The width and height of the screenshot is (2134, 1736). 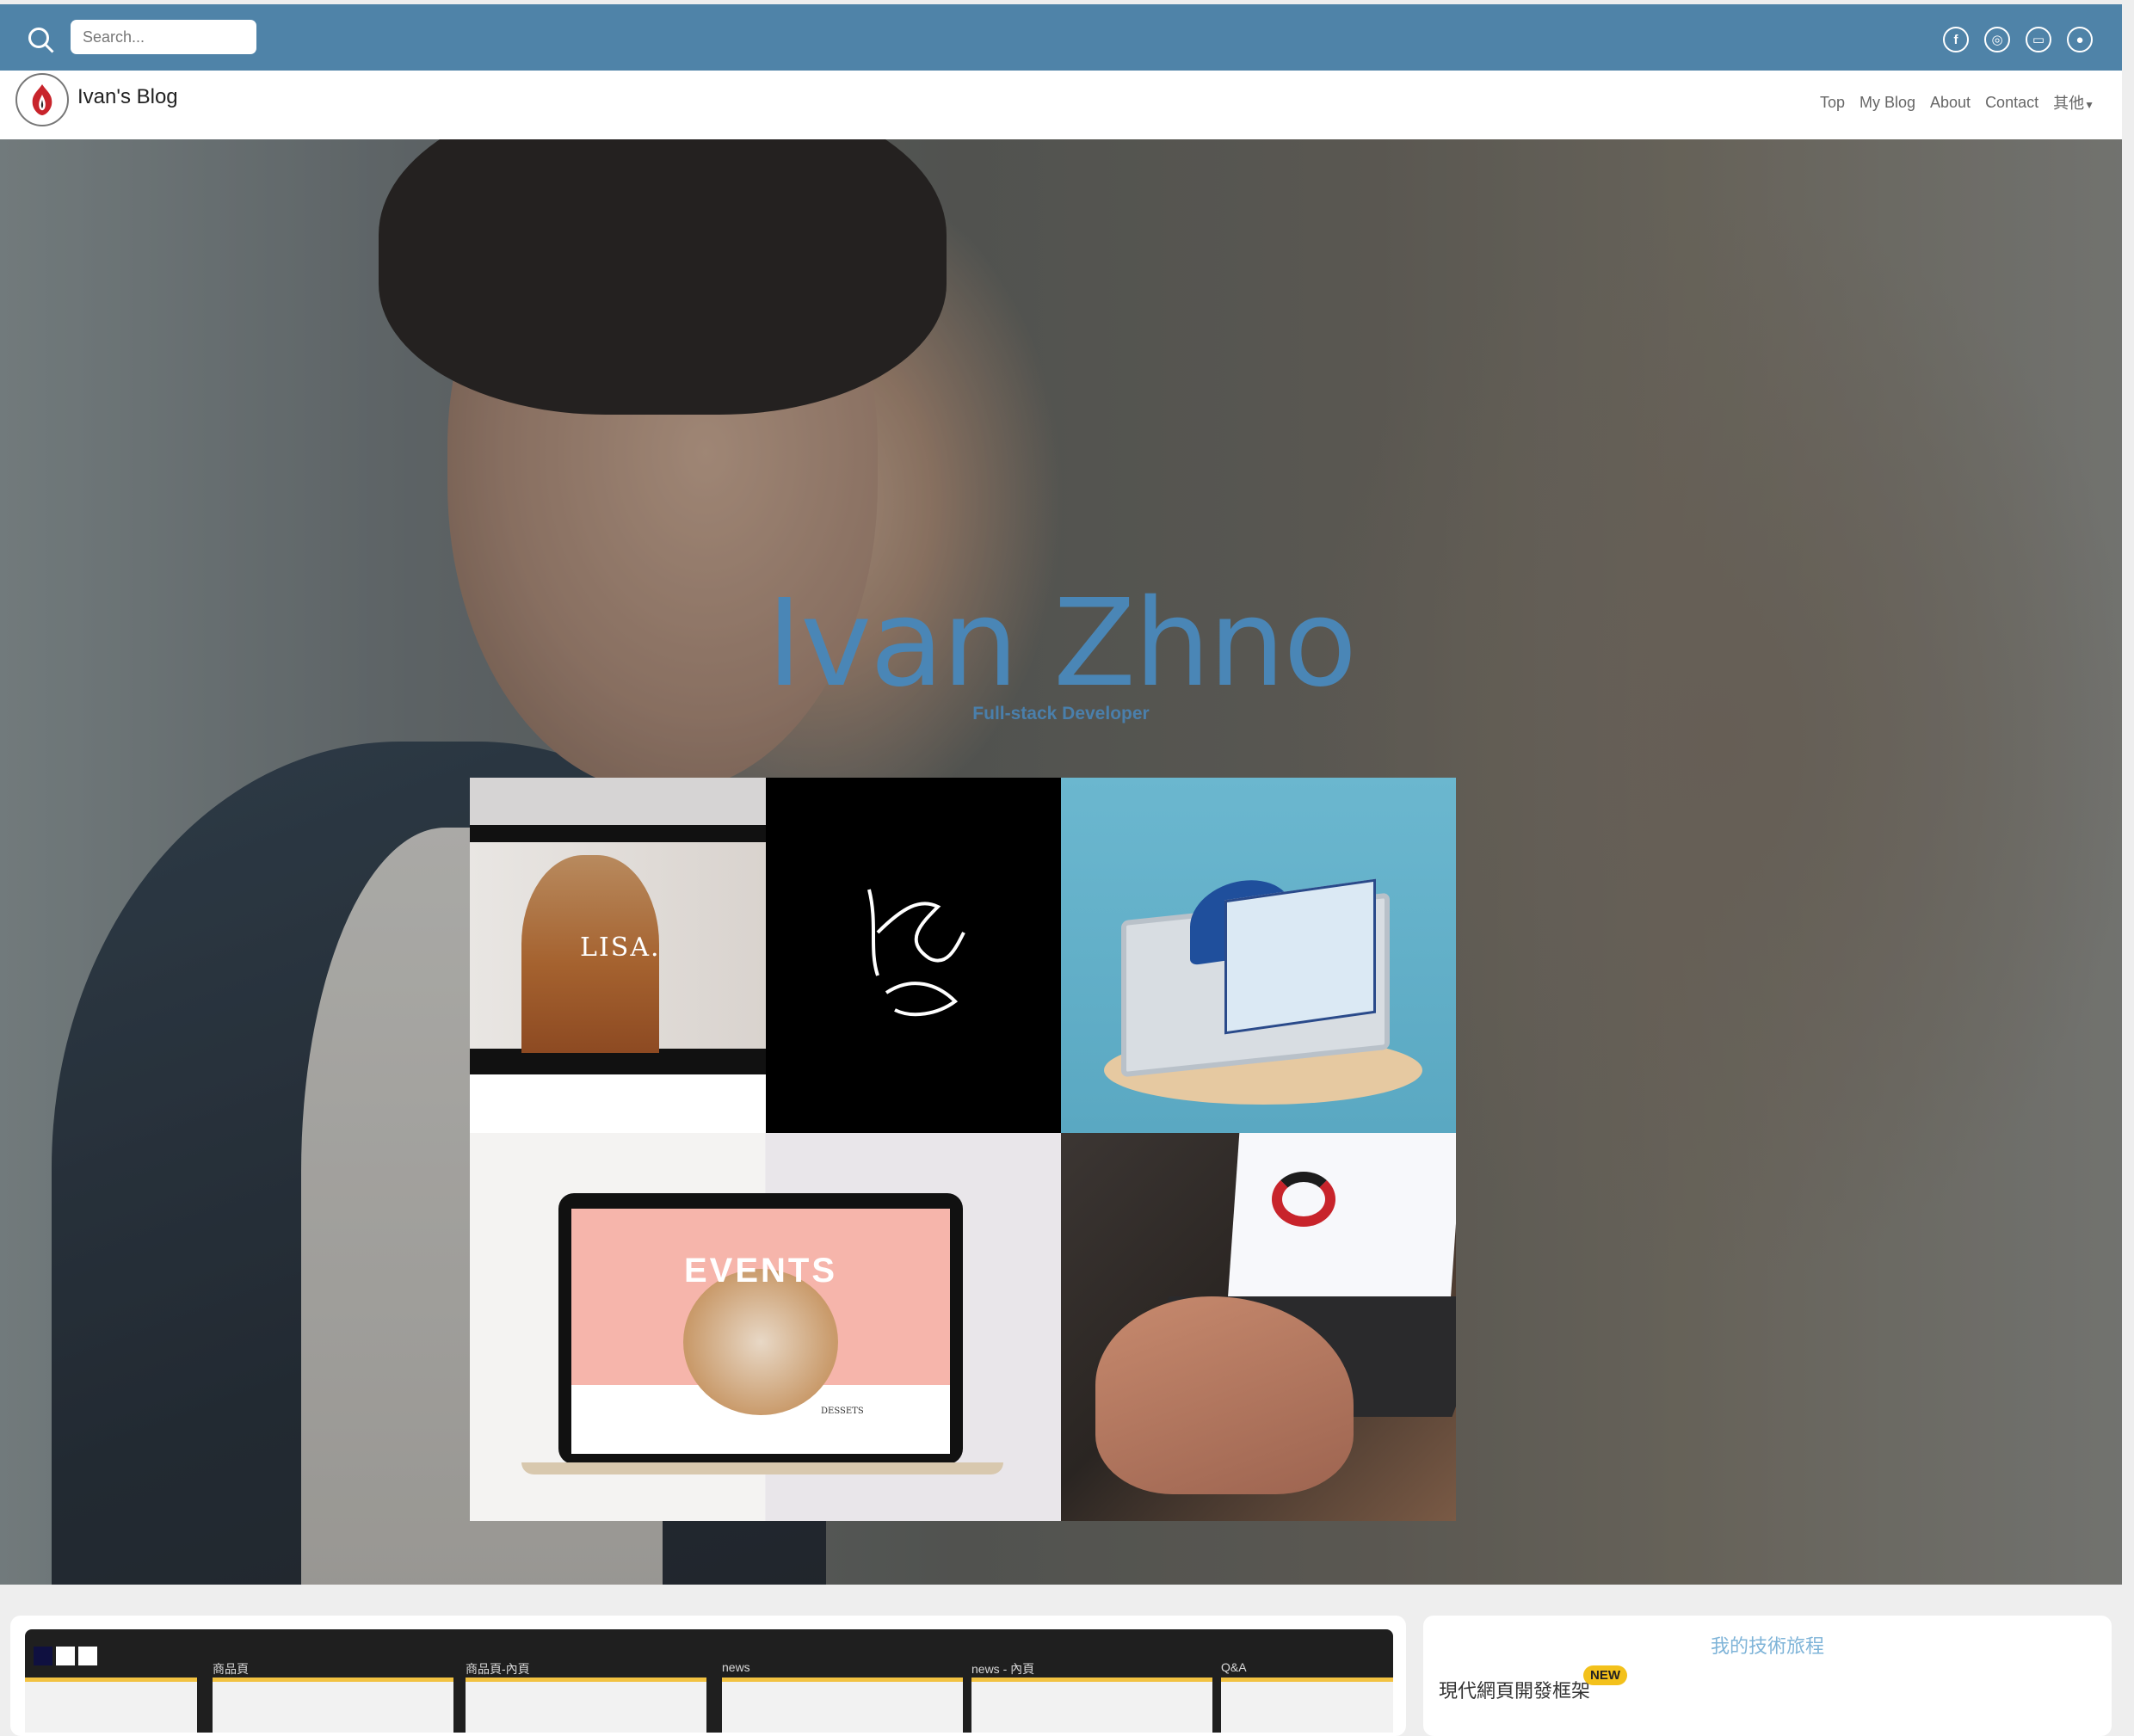 I want to click on social-icons: f ◎ ▭ ●, so click(x=2018, y=39).